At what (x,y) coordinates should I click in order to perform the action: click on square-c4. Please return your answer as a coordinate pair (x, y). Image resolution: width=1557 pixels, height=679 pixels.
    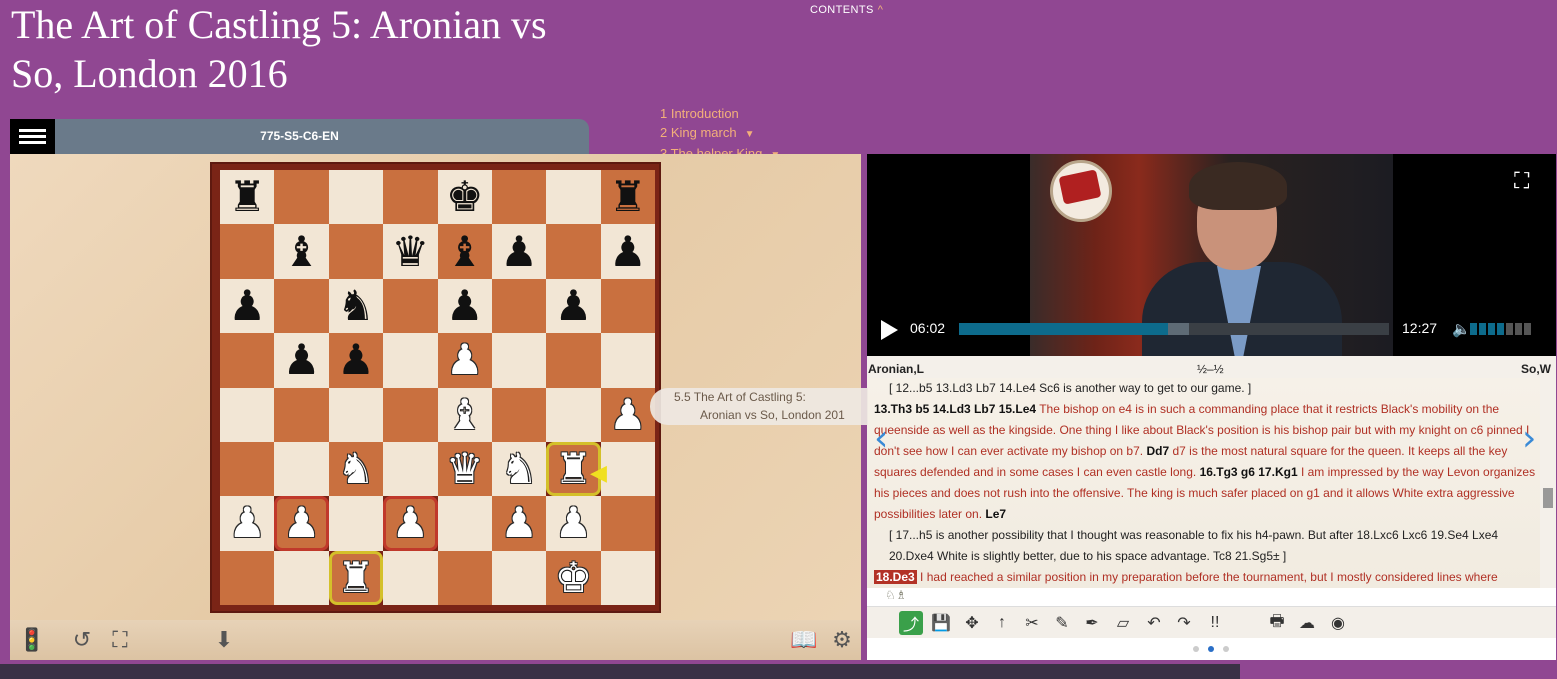
    Looking at the image, I should click on (356, 414).